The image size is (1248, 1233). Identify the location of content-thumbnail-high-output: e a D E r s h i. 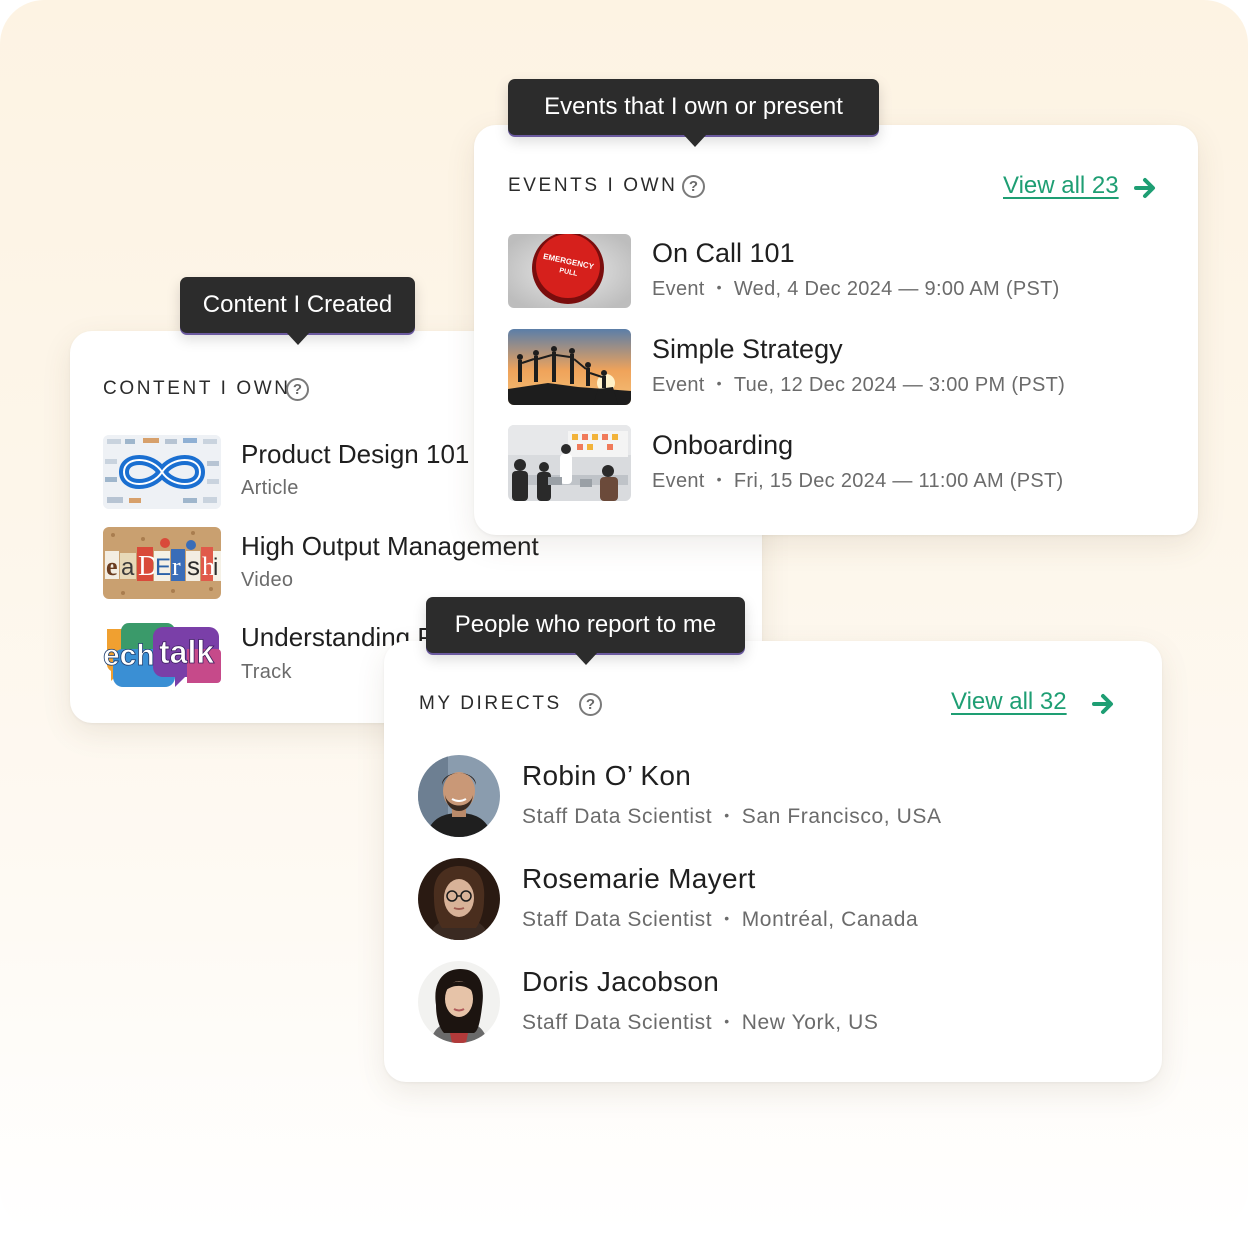
(162, 563).